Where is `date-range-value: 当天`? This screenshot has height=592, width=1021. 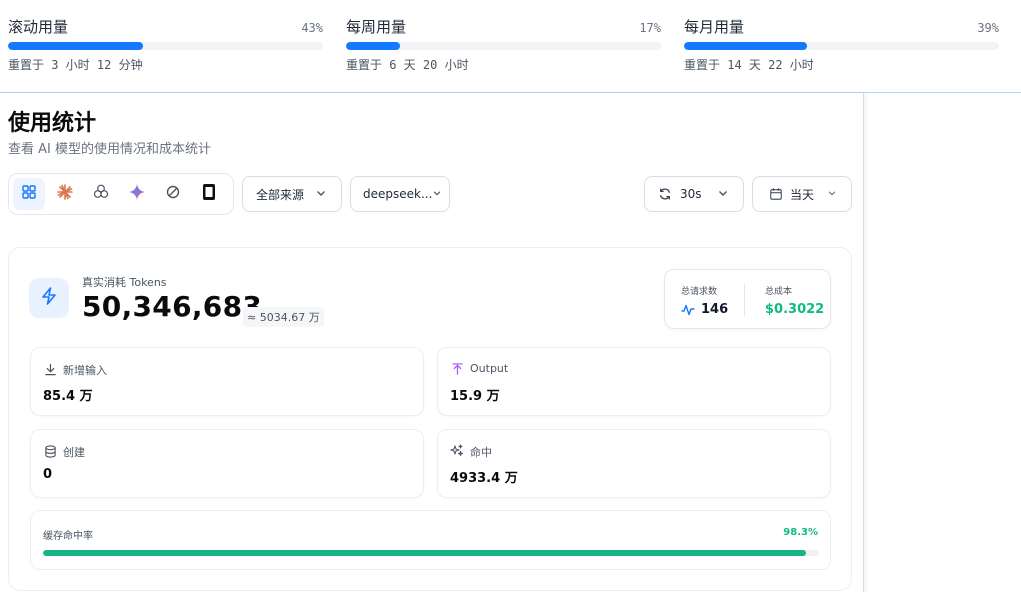 date-range-value: 当天 is located at coordinates (802, 194).